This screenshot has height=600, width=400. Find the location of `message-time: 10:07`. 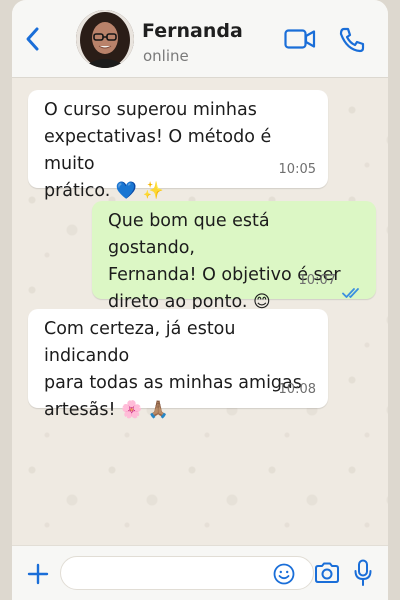

message-time: 10:07 is located at coordinates (317, 280).